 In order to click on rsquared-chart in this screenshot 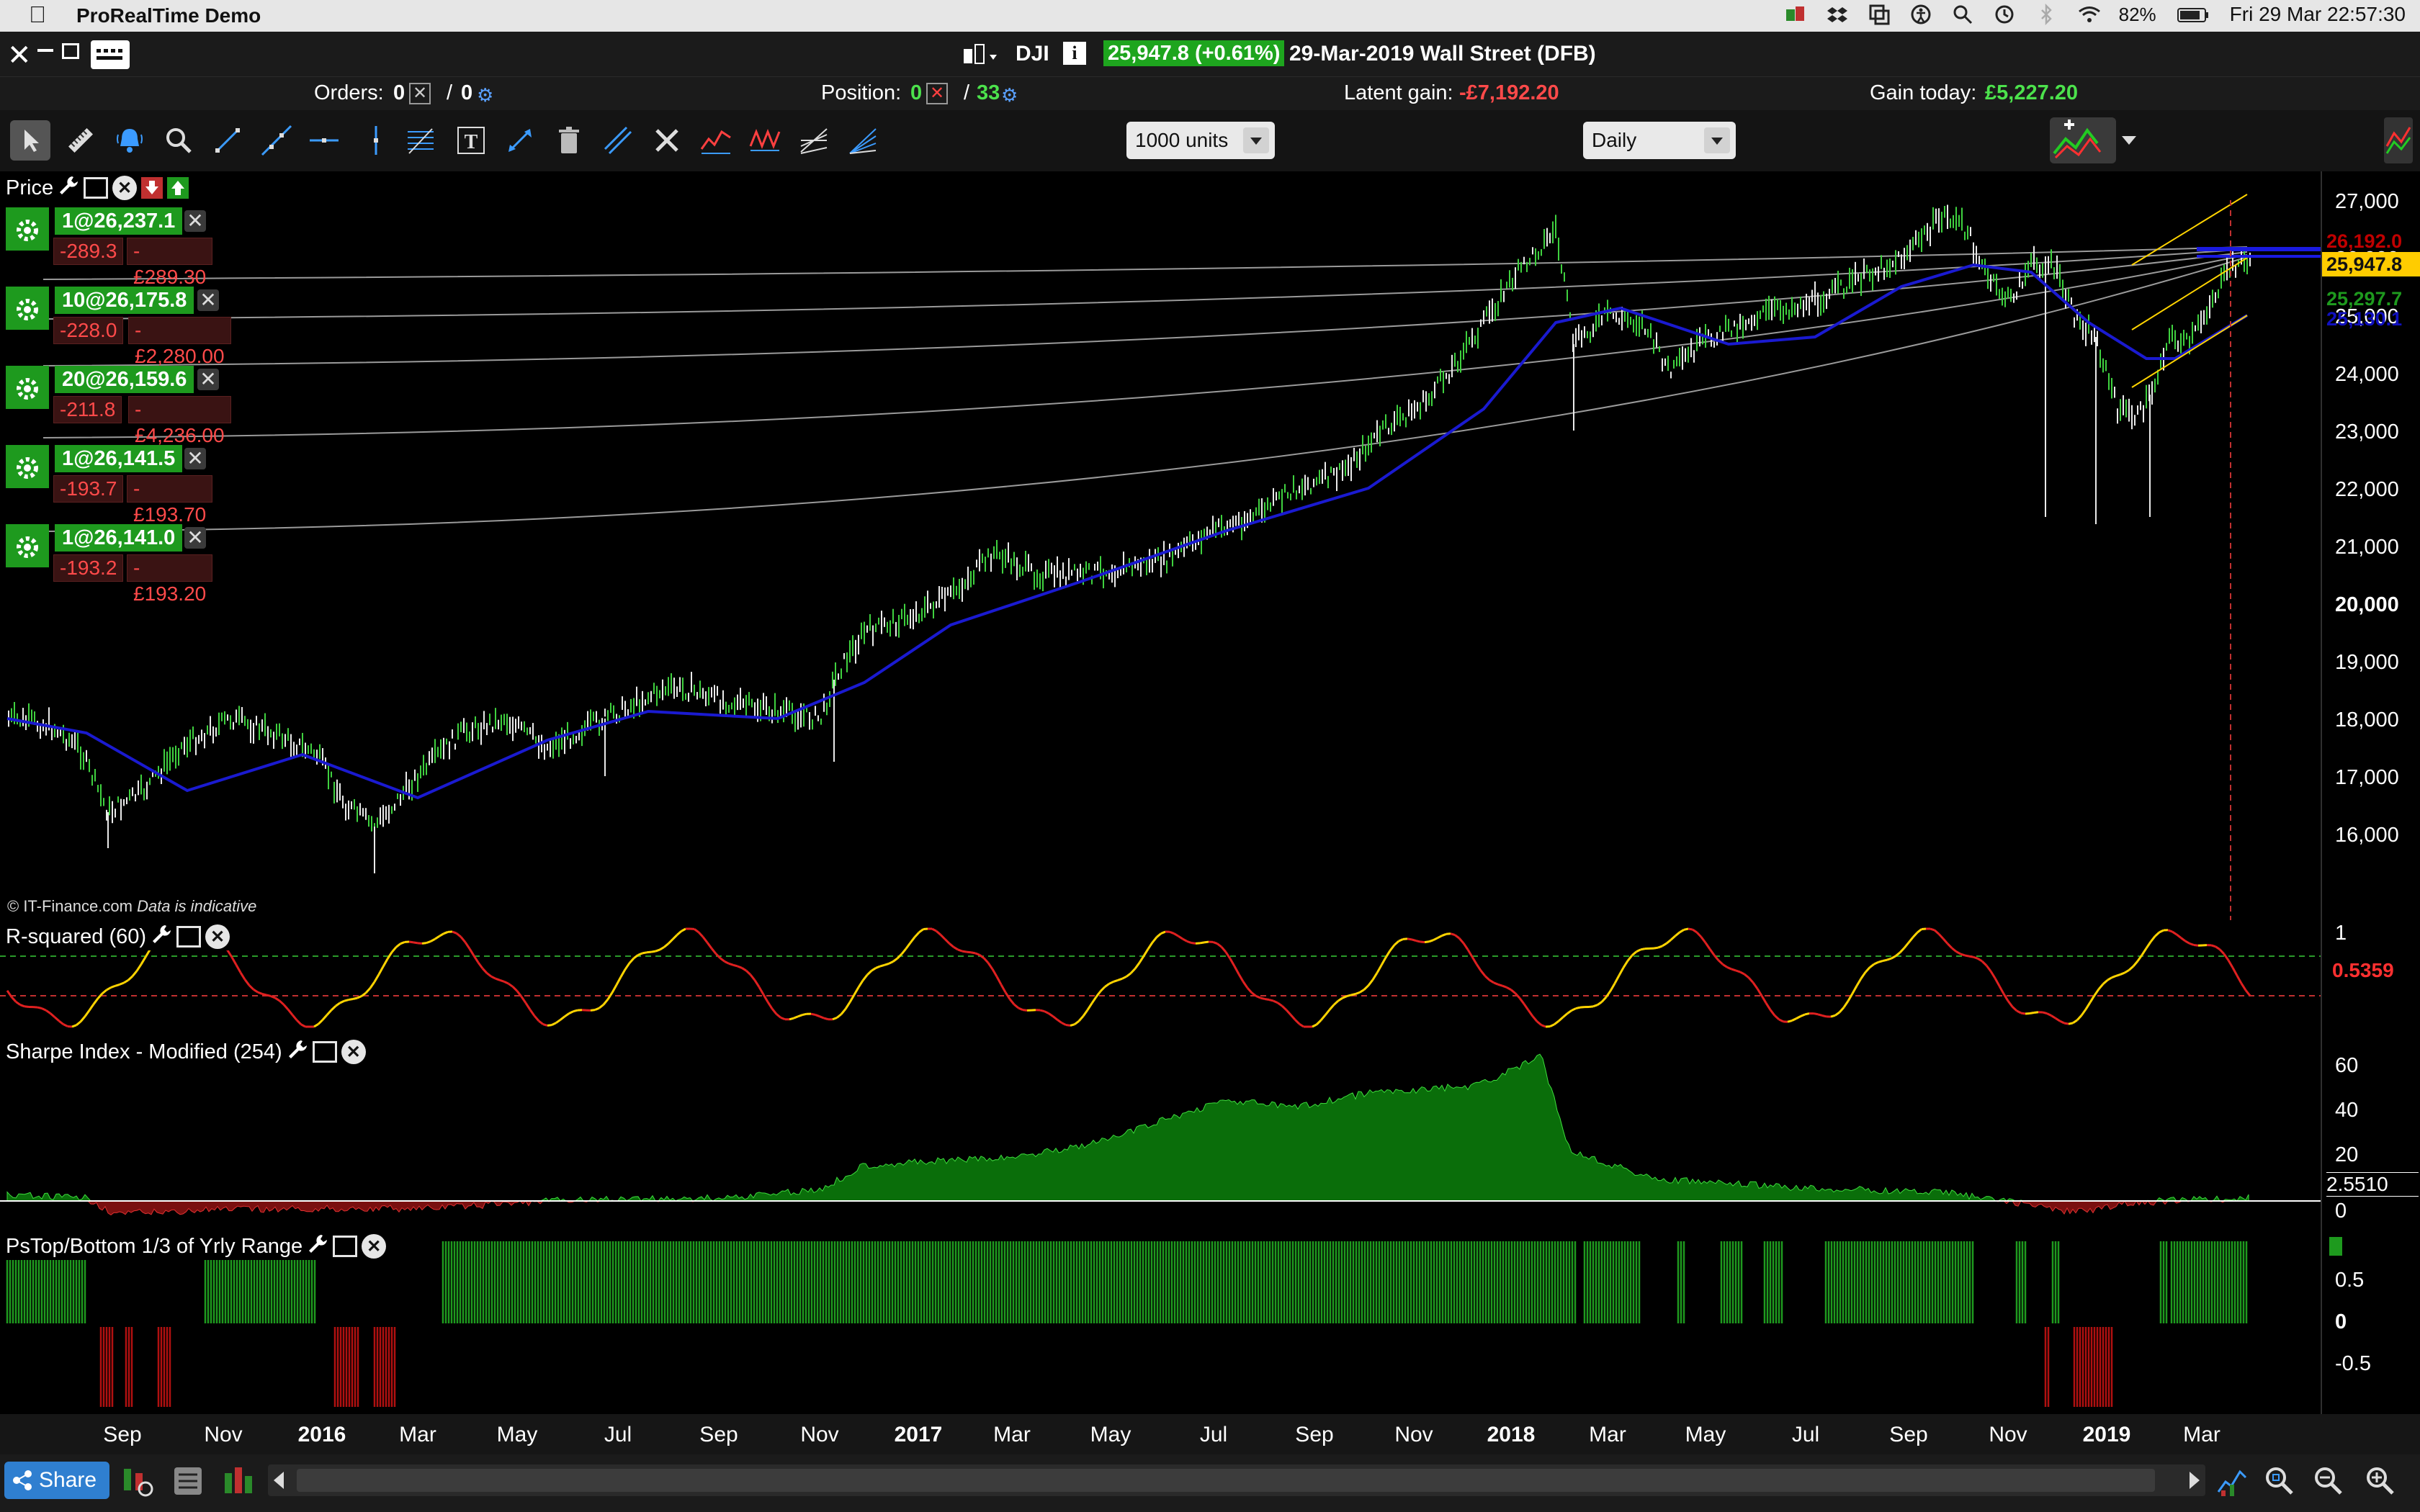, I will do `click(1160, 977)`.